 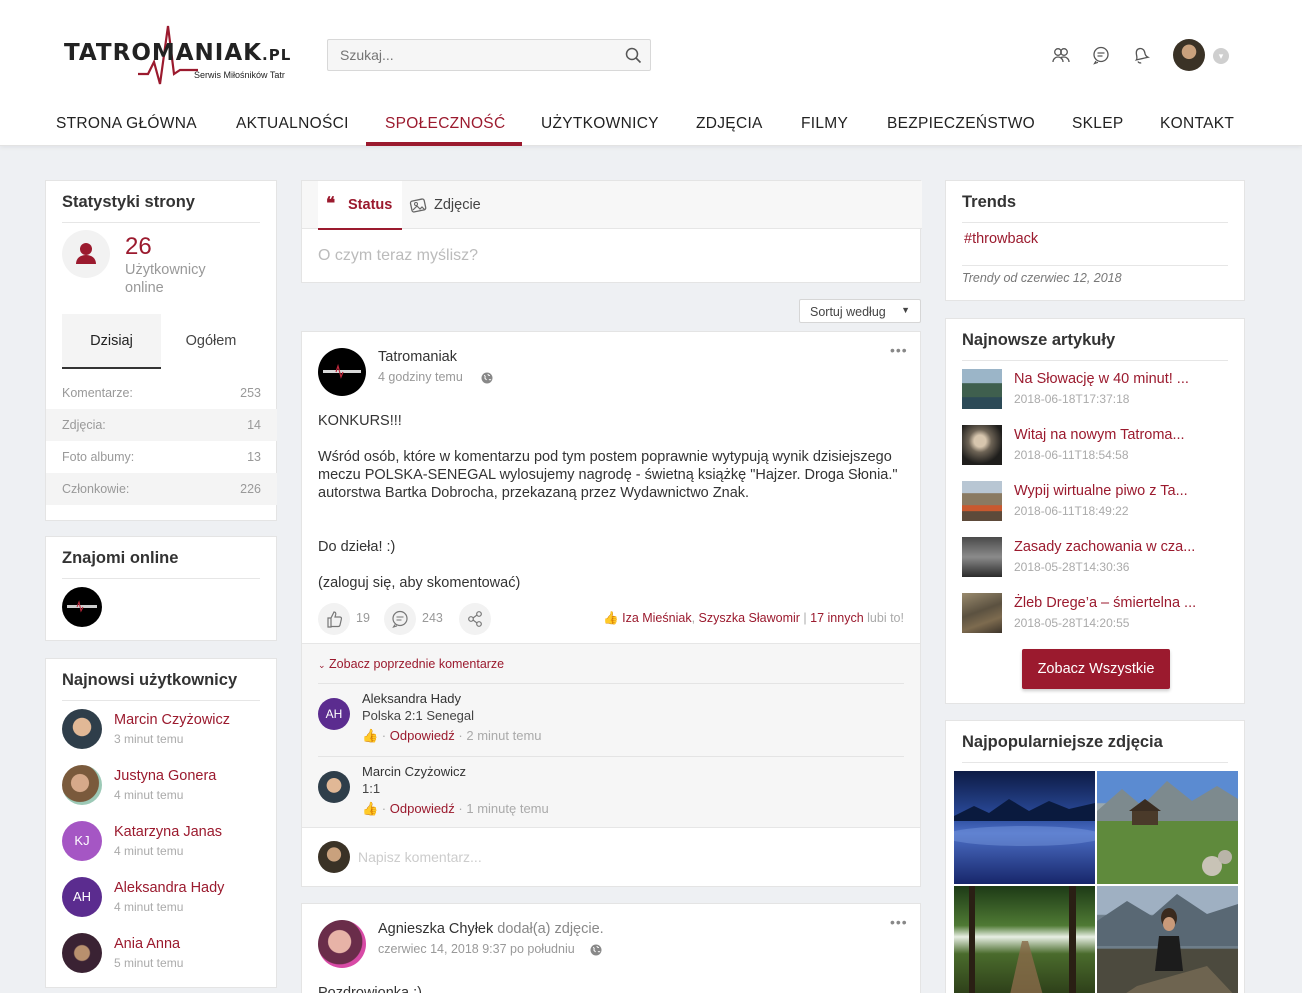 What do you see at coordinates (334, 714) in the screenshot?
I see `avatar: AH` at bounding box center [334, 714].